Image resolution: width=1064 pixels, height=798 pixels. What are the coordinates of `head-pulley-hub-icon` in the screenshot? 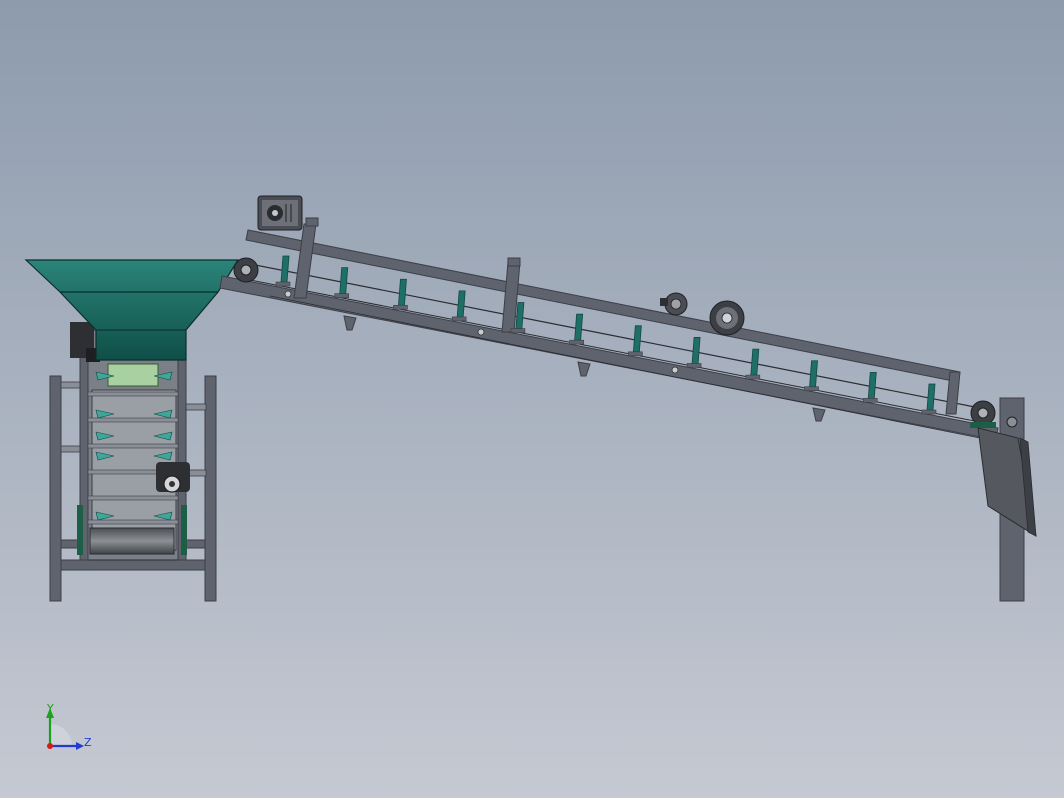 It's located at (246, 270).